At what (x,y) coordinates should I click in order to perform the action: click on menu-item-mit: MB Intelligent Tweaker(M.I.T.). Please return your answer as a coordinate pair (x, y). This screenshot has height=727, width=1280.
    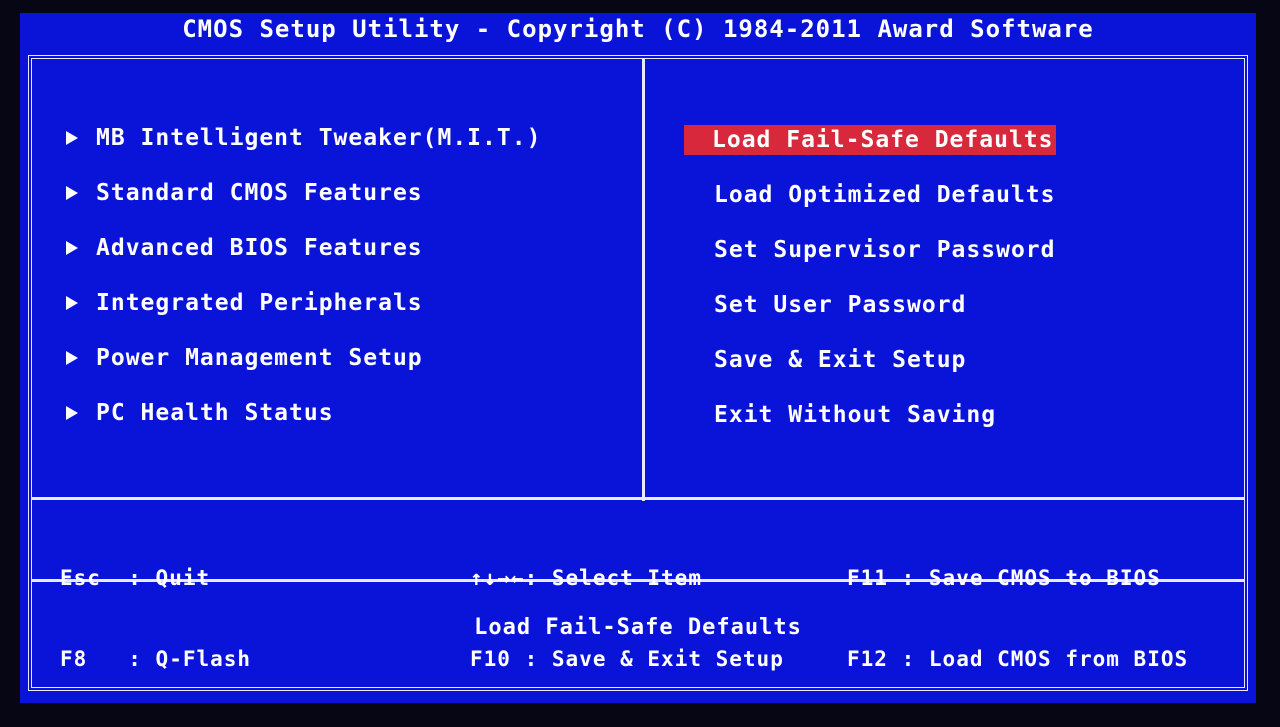
    Looking at the image, I should click on (303, 152).